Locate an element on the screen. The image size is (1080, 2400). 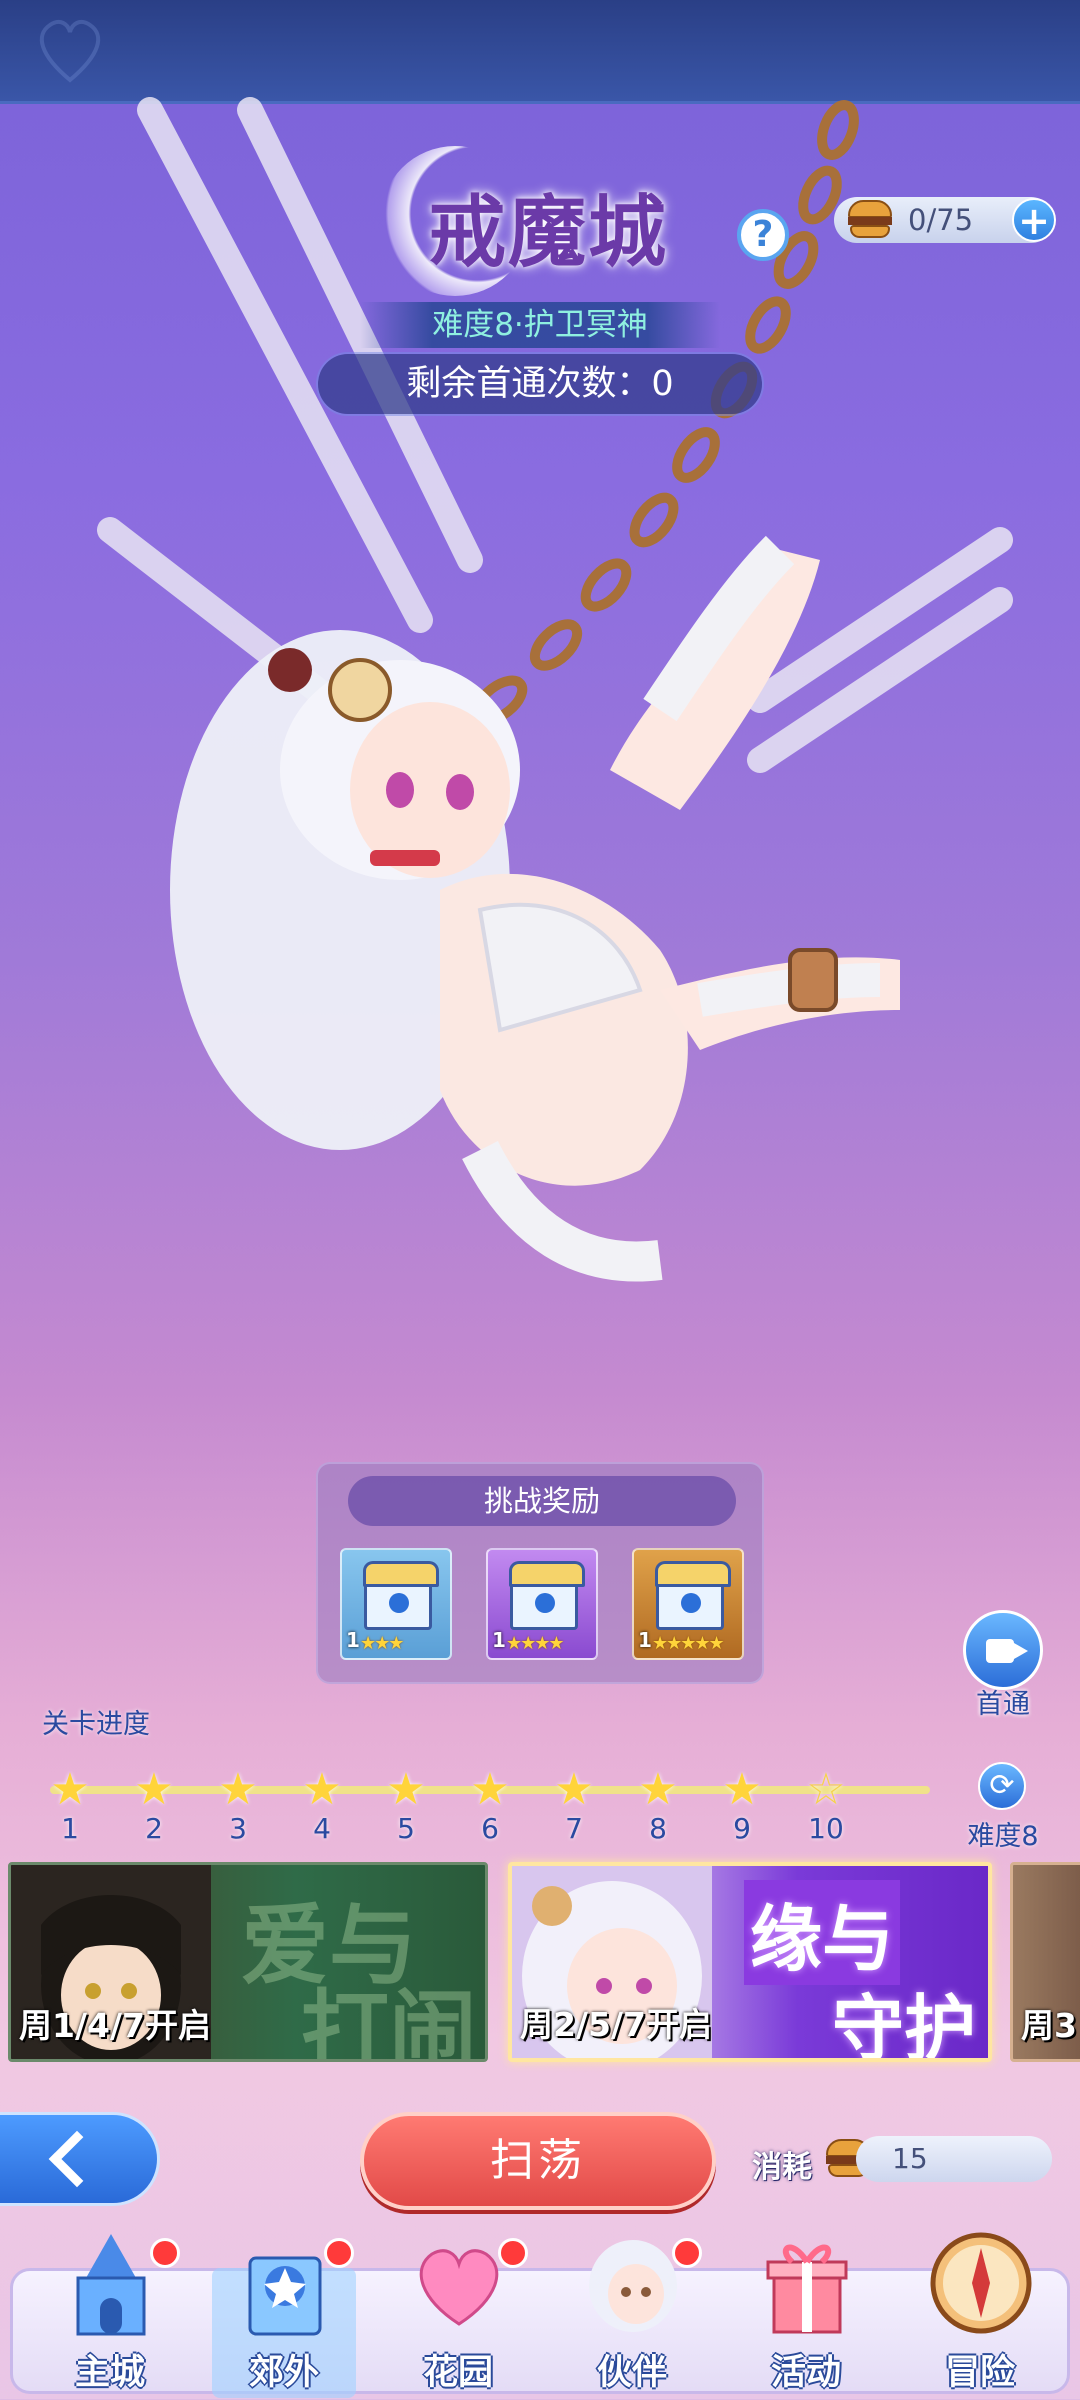
banner-title-line2: 守护 is located at coordinates (904, 2024).